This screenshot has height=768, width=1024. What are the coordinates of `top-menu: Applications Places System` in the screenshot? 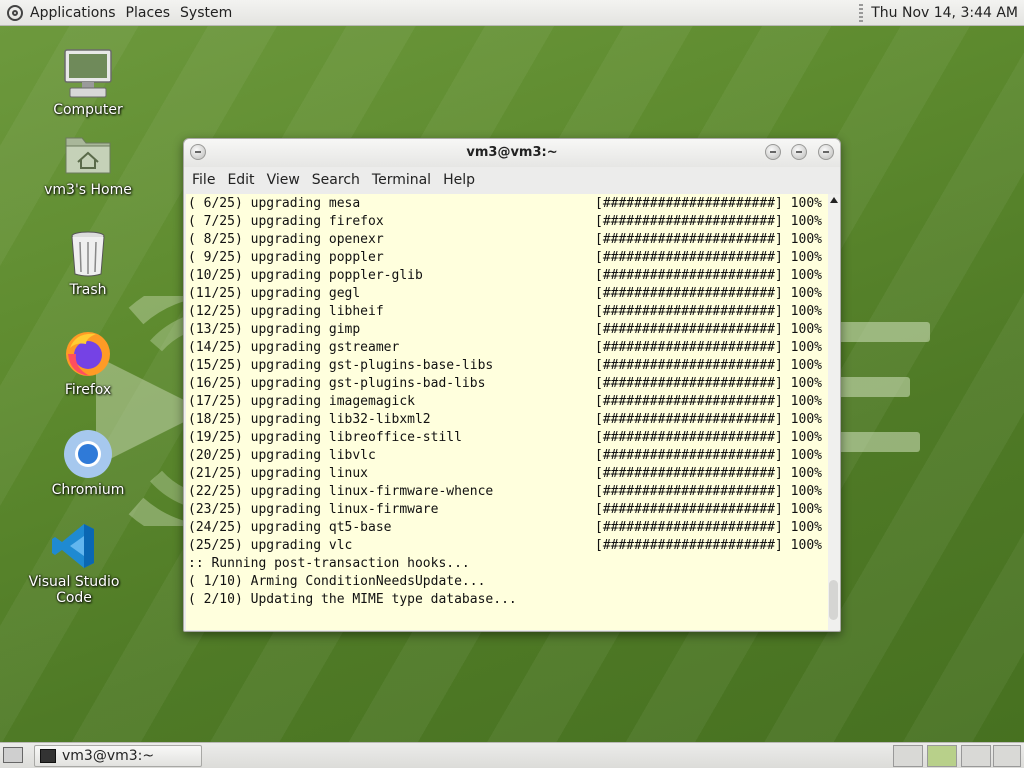 It's located at (118, 13).